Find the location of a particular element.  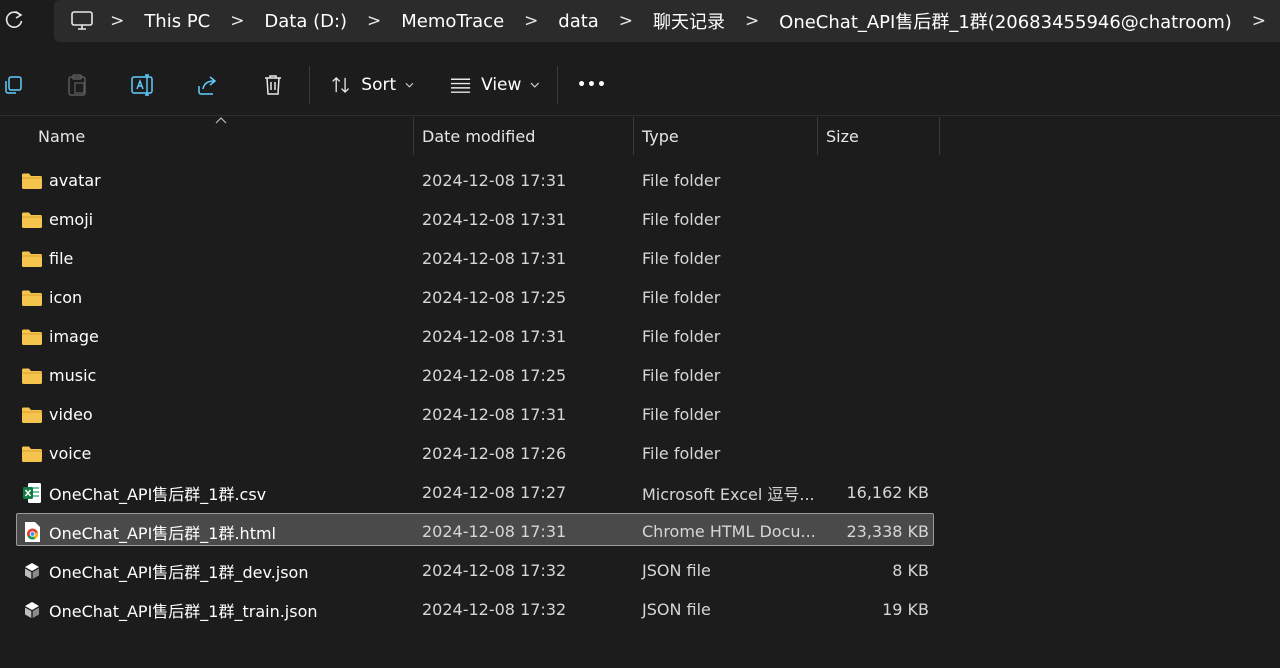

delete-button is located at coordinates (273, 85).